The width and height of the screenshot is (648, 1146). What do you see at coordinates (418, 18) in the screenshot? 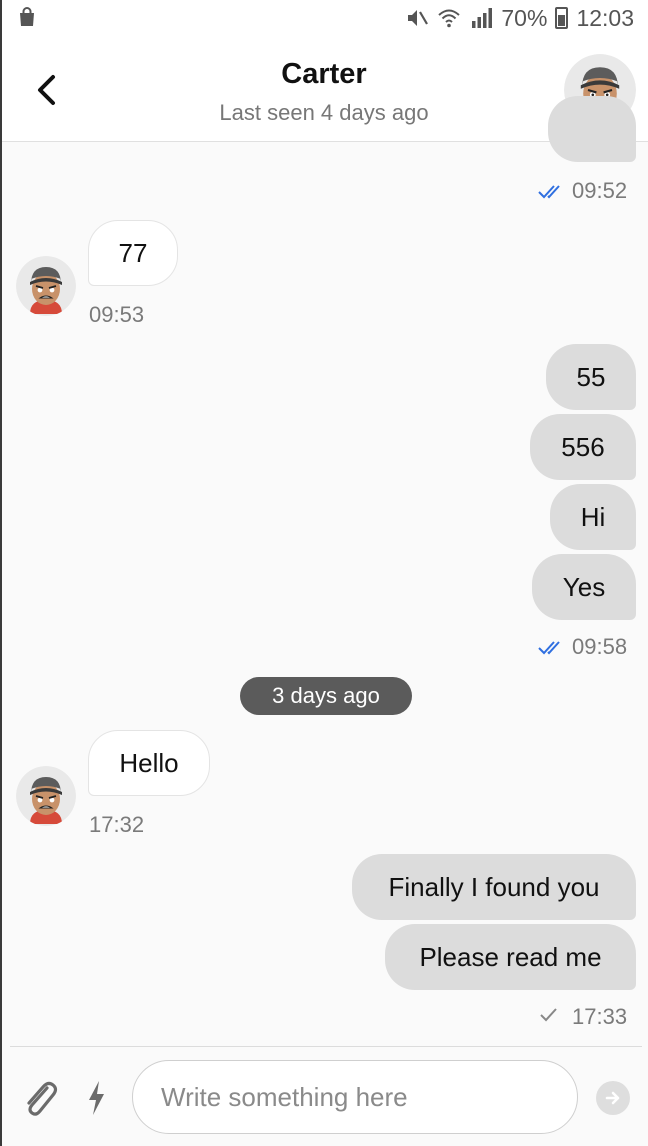
I see `mute-icon` at bounding box center [418, 18].